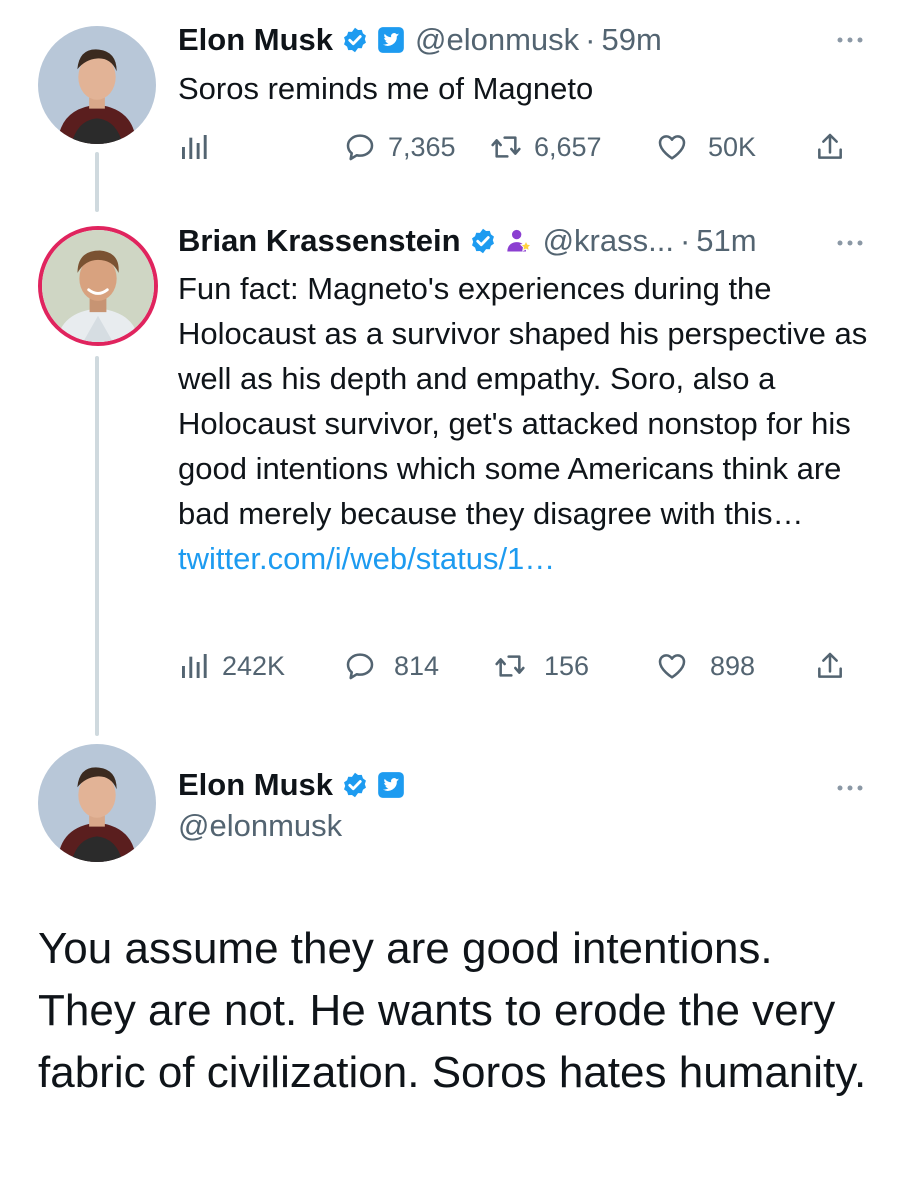 The width and height of the screenshot is (909, 1200). Describe the element at coordinates (706, 147) in the screenshot. I see `like-button: 50K` at that location.